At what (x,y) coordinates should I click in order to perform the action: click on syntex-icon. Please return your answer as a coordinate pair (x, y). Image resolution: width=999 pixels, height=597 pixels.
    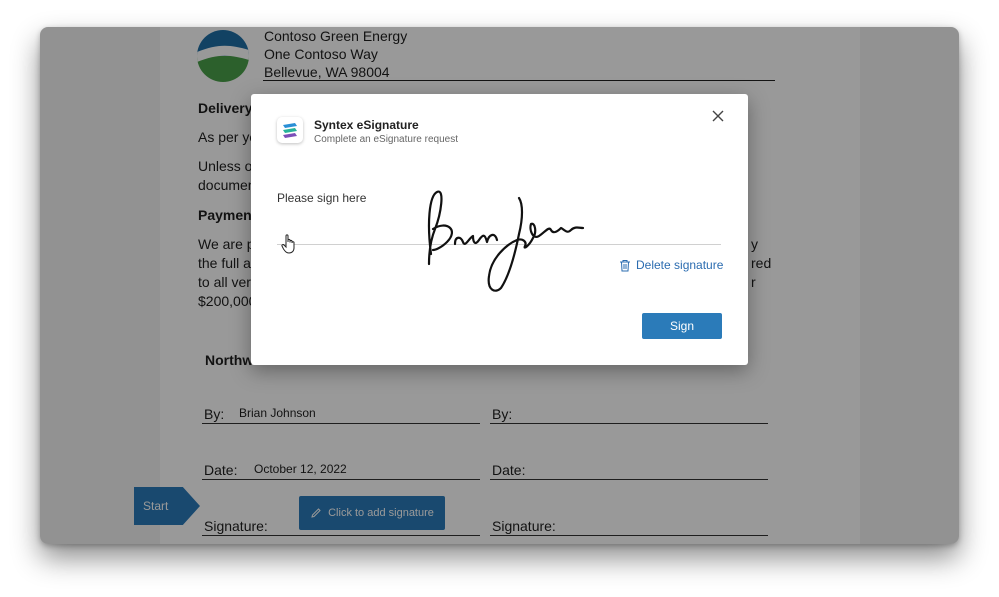
    Looking at the image, I should click on (290, 130).